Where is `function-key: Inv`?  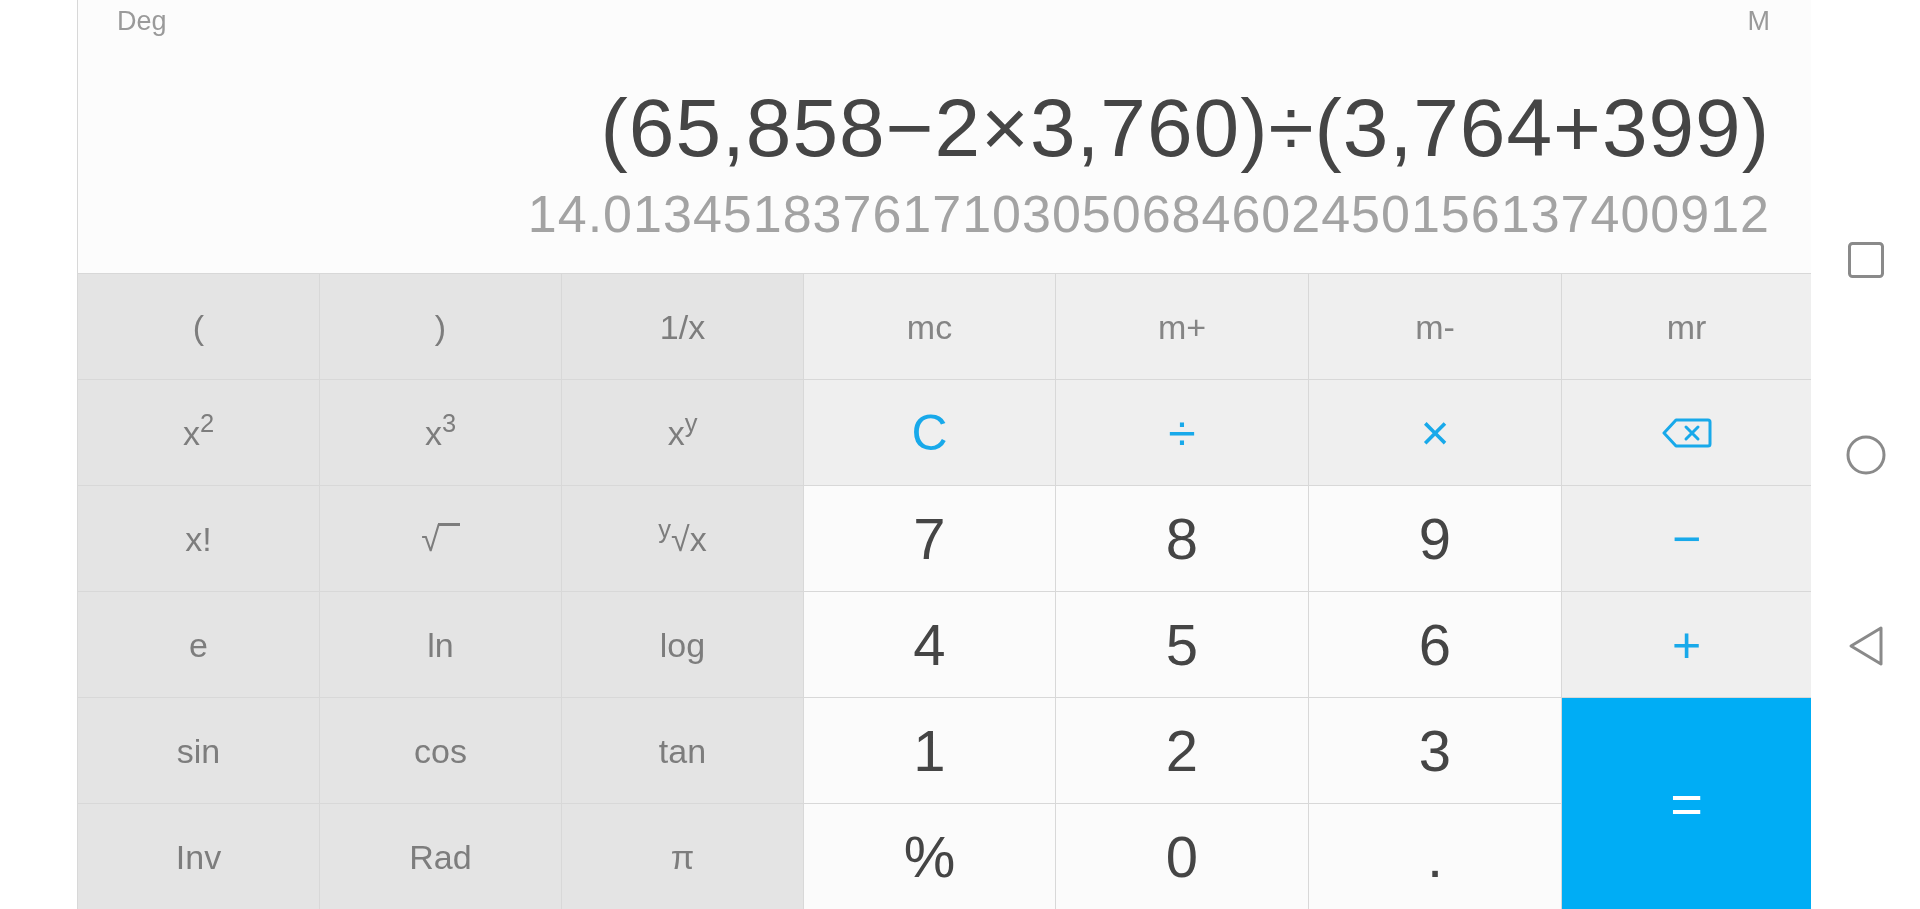
function-key: Inv is located at coordinates (198, 856).